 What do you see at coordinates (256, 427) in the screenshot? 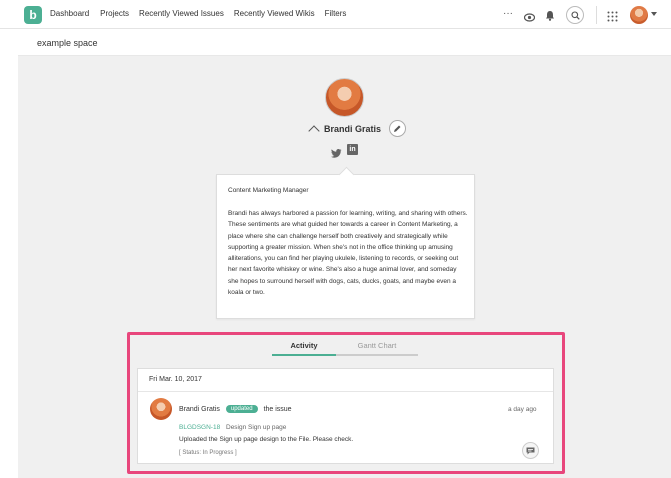
I see `issue-title: Design Sign up page` at bounding box center [256, 427].